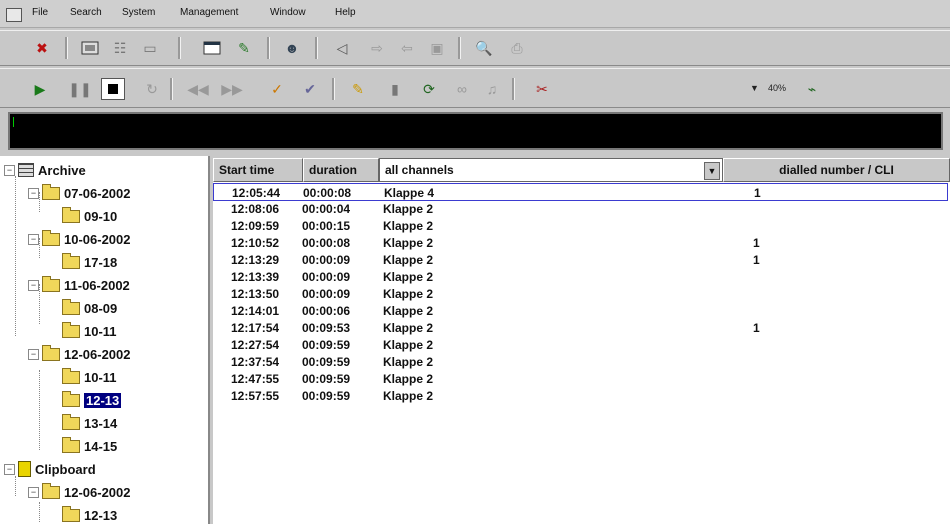 The width and height of the screenshot is (950, 524). I want to click on device-icon: ▭, so click(150, 48).